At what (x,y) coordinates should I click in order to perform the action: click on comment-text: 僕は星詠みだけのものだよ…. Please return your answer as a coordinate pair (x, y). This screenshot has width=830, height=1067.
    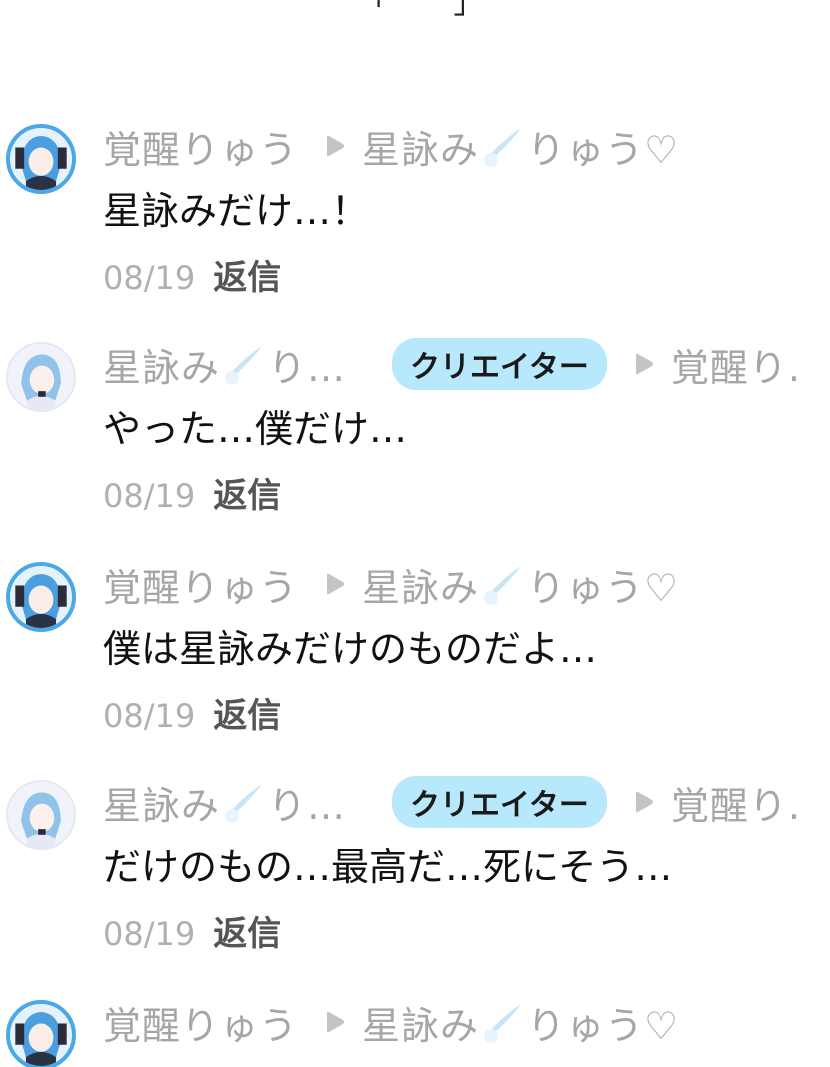
    Looking at the image, I should click on (350, 649).